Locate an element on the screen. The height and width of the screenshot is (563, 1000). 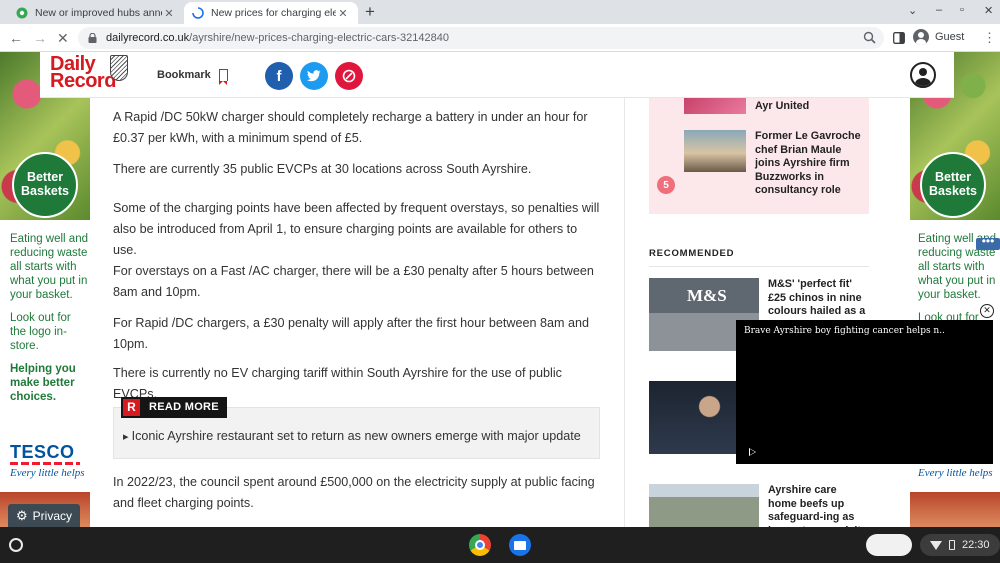
more-options-icon: ••• is located at coordinates (988, 242).